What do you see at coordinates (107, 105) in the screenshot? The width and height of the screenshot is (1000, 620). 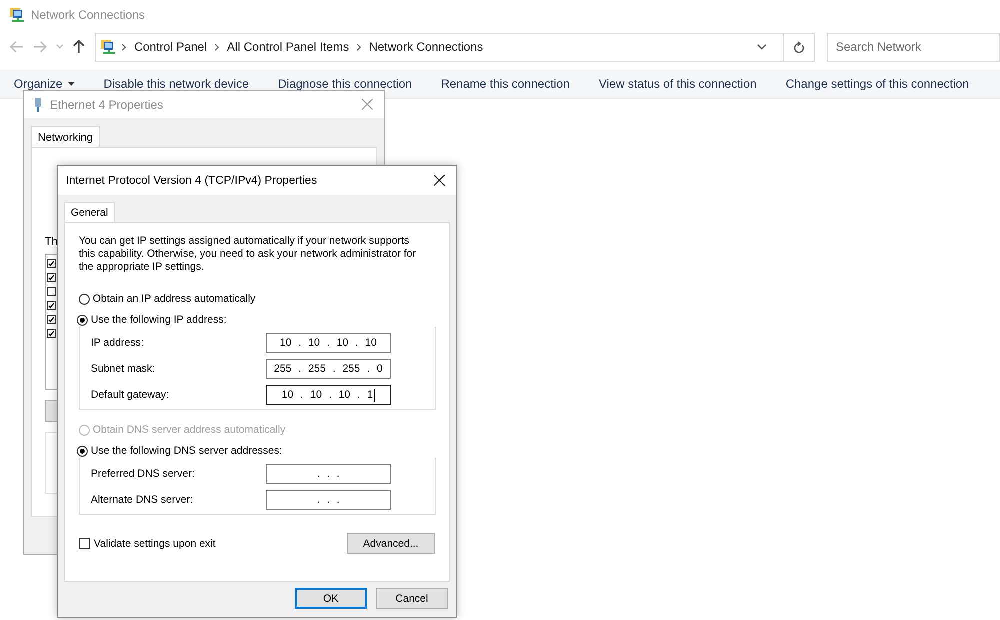 I see `dialog-title: Ethernet 4 Properties` at bounding box center [107, 105].